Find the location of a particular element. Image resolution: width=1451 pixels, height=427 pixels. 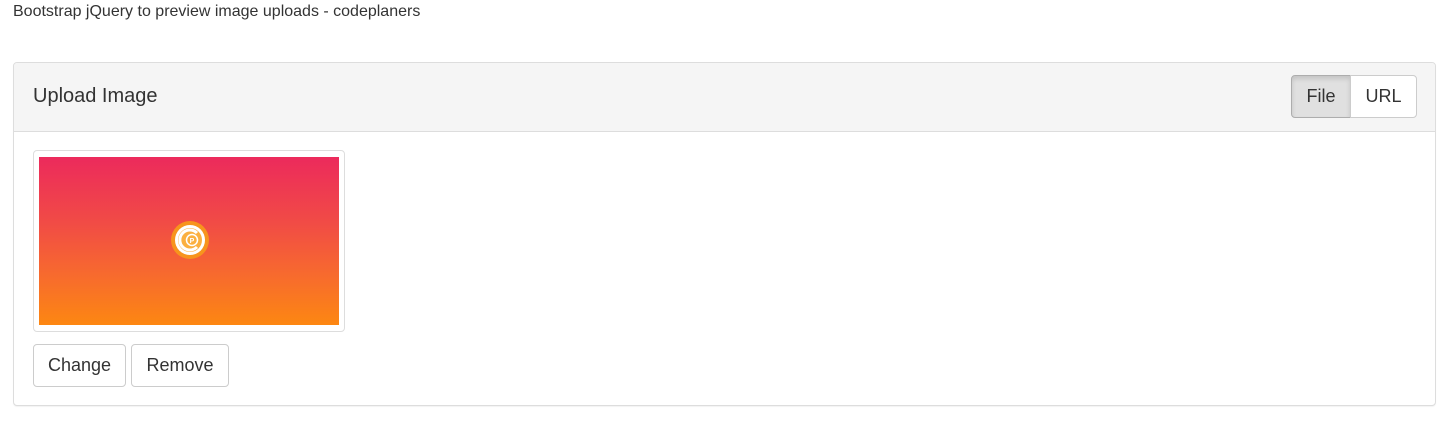

preview-image: P is located at coordinates (189, 241).